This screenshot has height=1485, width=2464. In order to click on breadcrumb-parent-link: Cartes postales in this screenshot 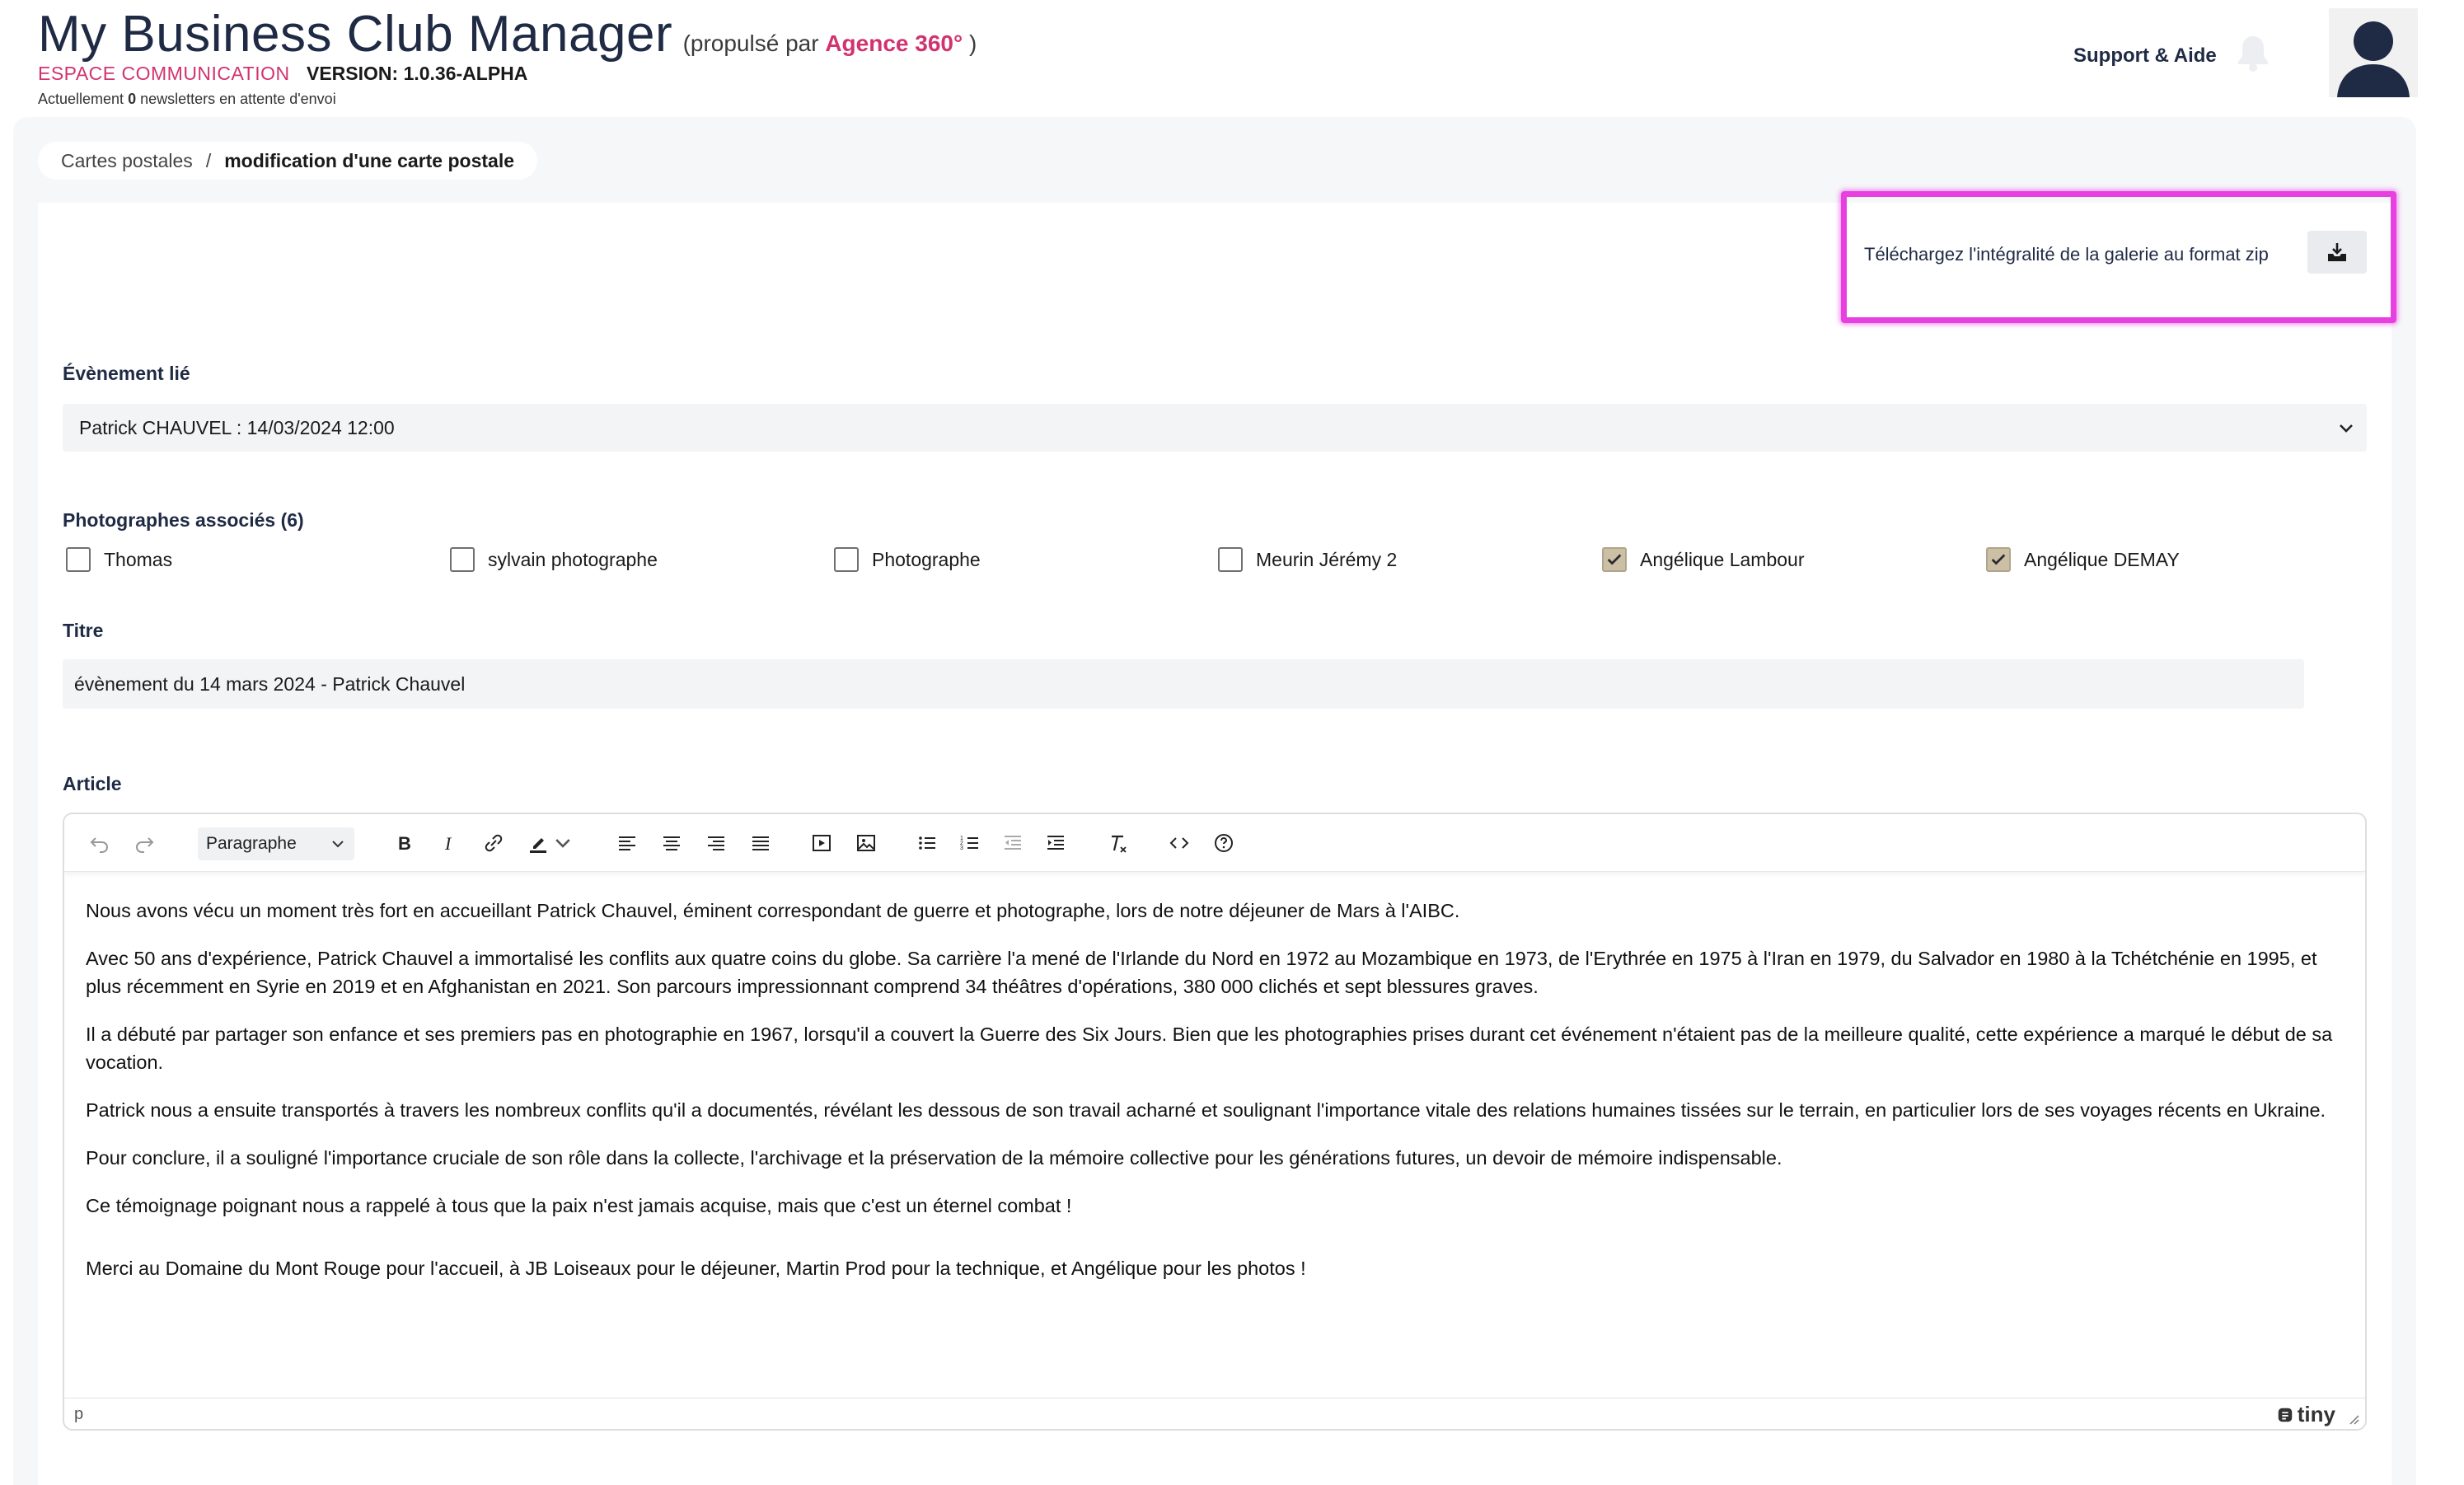, I will do `click(127, 161)`.